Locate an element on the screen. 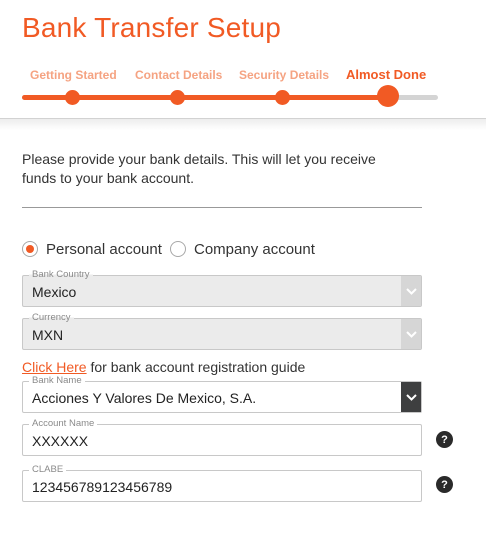 The width and height of the screenshot is (486, 535). step-dot-almost-done is located at coordinates (388, 96).